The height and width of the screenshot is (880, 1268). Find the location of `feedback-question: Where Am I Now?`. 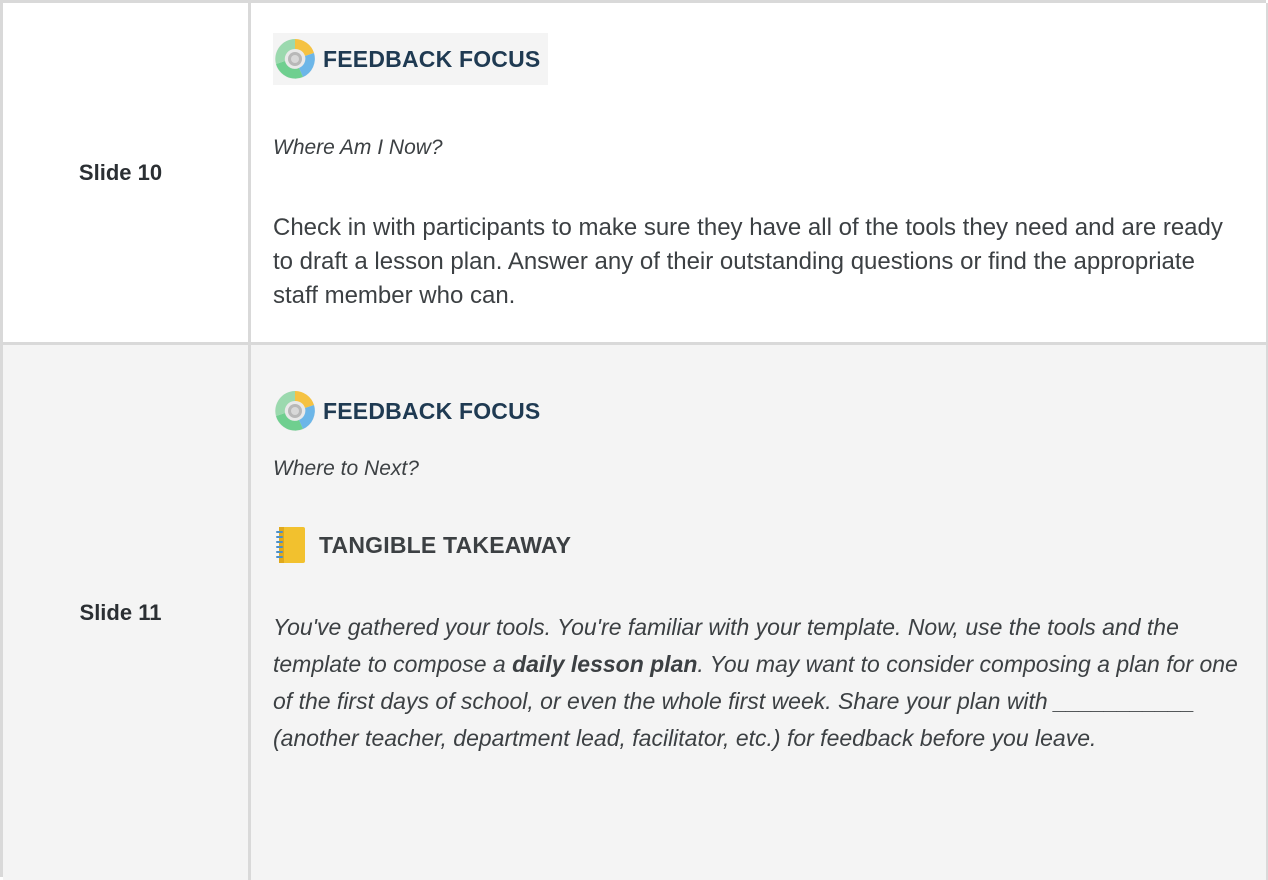

feedback-question: Where Am I Now? is located at coordinates (358, 147).